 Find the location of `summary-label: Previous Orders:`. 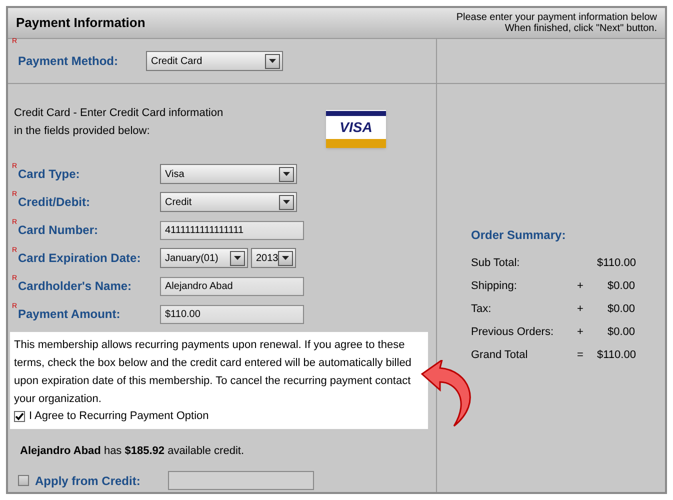

summary-label: Previous Orders: is located at coordinates (513, 332).